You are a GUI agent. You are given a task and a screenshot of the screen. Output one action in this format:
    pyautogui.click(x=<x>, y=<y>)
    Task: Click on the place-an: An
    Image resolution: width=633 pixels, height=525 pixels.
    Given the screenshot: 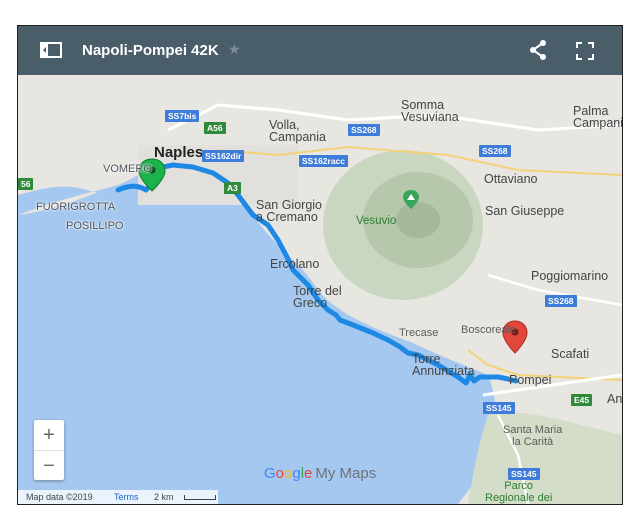 What is the action you would take?
    pyautogui.click(x=615, y=399)
    